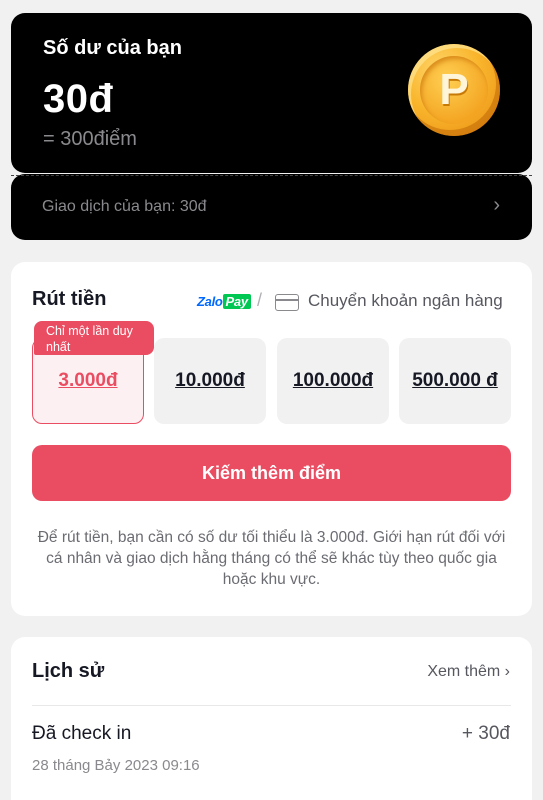  Describe the element at coordinates (94, 338) in the screenshot. I see `one-time-badge: Chỉ một lần duy nhất` at that location.